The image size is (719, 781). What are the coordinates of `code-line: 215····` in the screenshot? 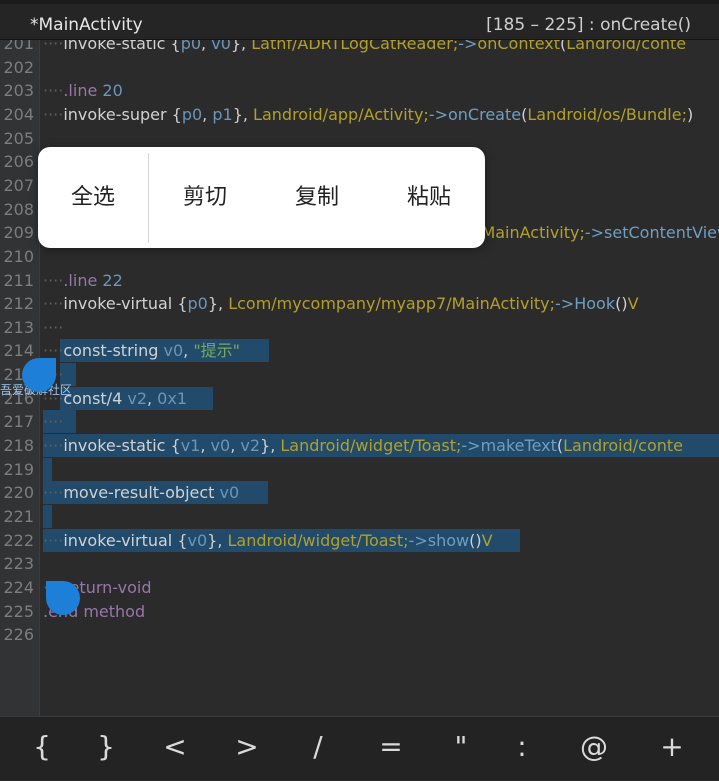 It's located at (359, 375).